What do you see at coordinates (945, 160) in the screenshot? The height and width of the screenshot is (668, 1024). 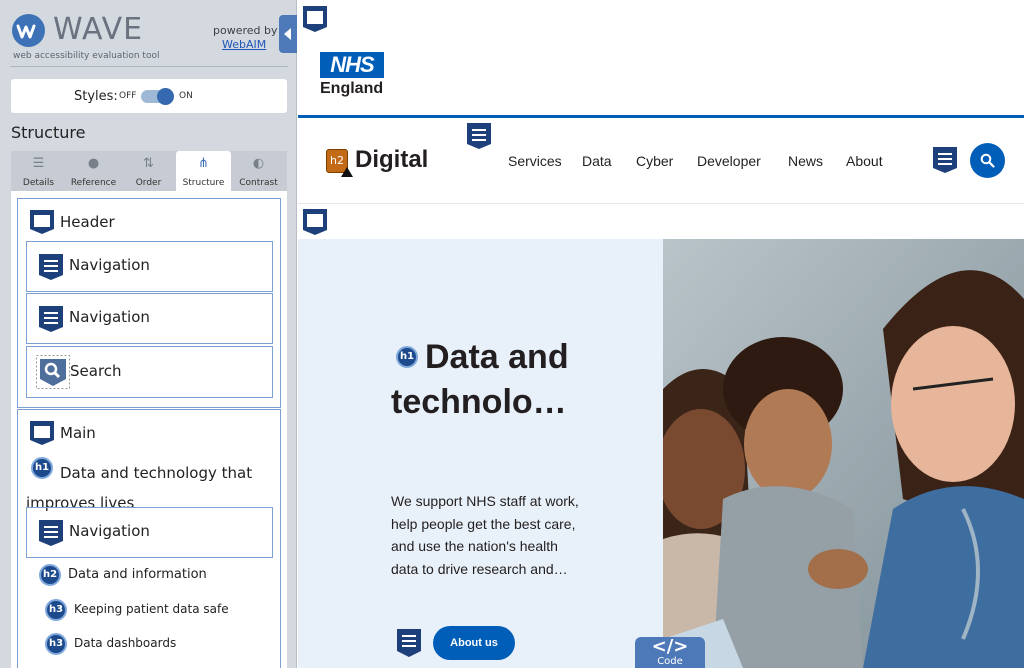 I see `search-landmark-icon` at bounding box center [945, 160].